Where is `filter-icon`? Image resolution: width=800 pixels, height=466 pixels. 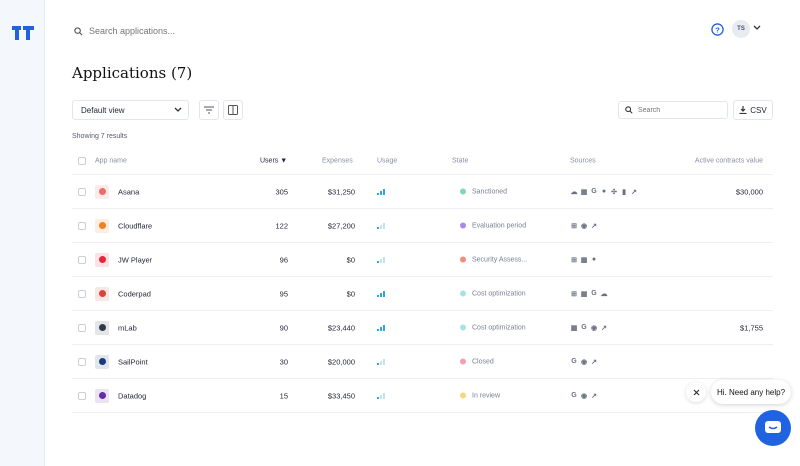 filter-icon is located at coordinates (209, 110).